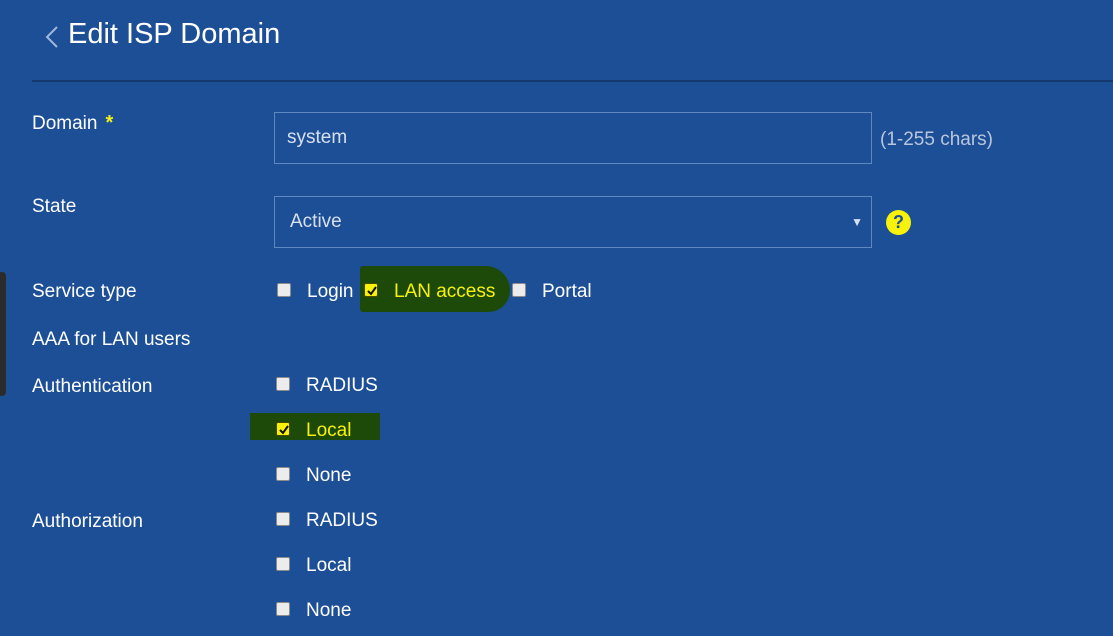  What do you see at coordinates (371, 290) in the screenshot?
I see `lan-access-checkbox` at bounding box center [371, 290].